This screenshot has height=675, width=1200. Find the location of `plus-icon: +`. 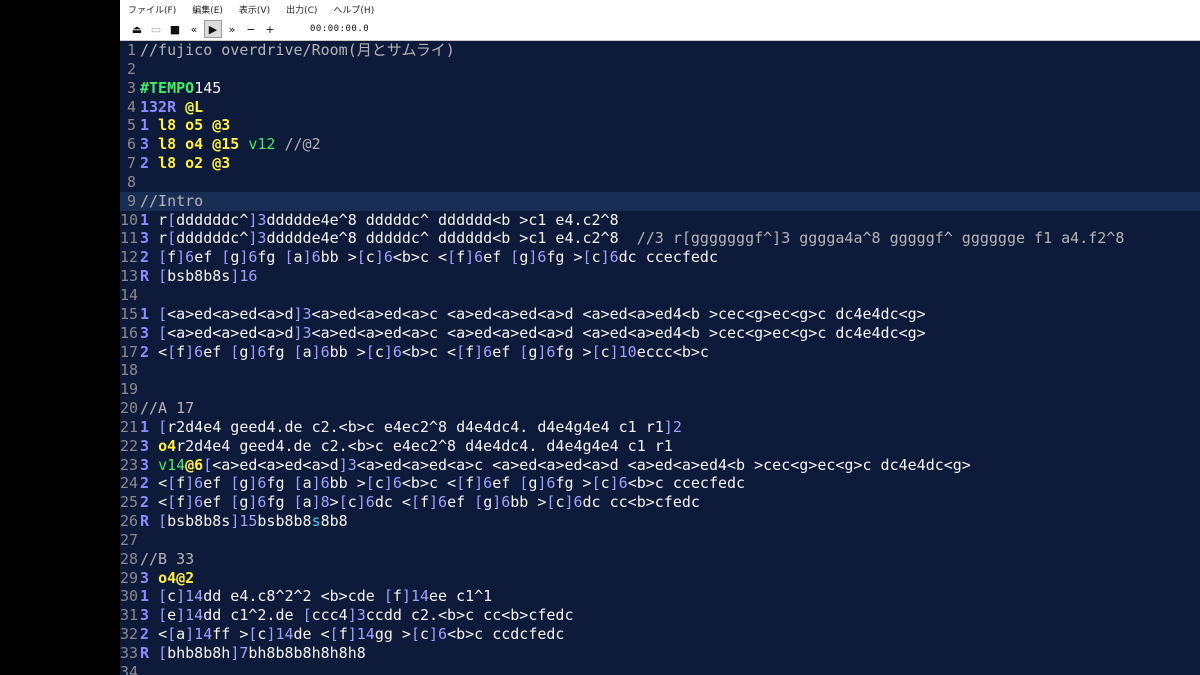

plus-icon: + is located at coordinates (270, 29).